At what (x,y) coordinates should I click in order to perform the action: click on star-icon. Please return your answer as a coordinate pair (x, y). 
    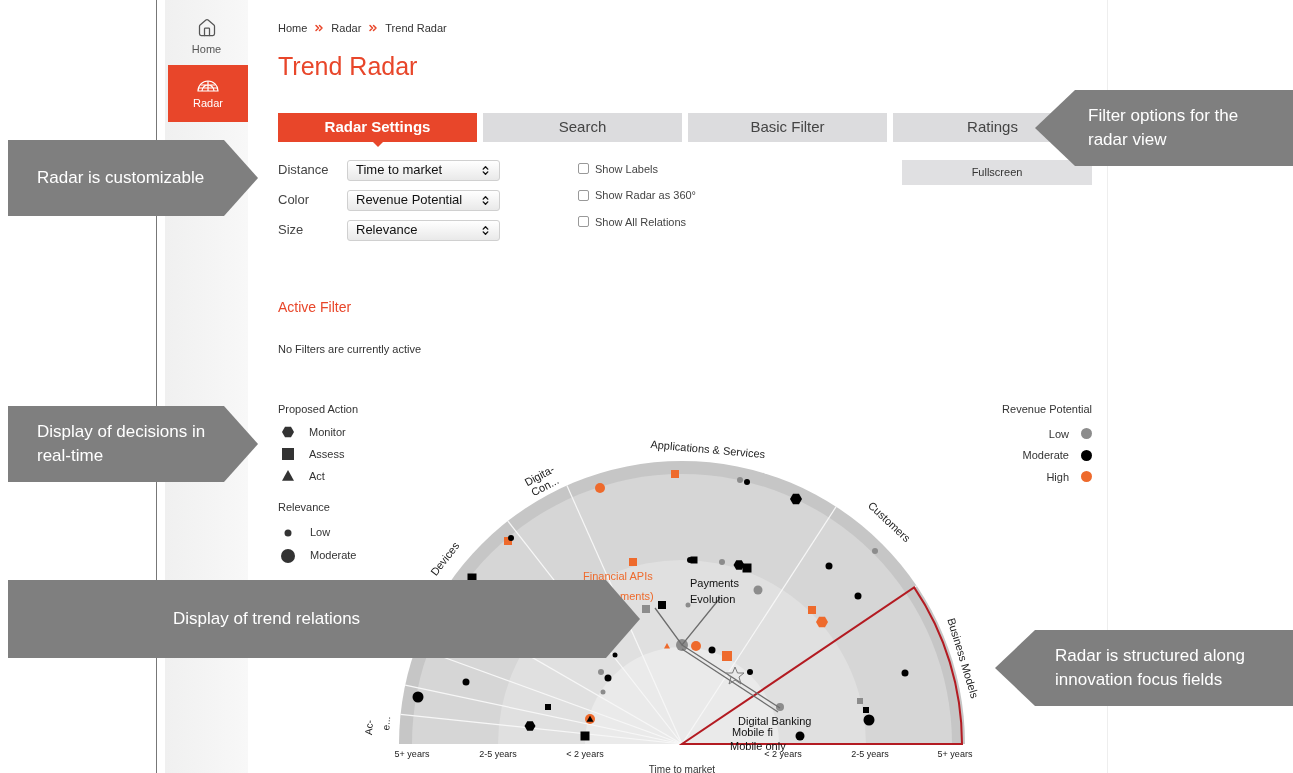
    Looking at the image, I should click on (735, 675).